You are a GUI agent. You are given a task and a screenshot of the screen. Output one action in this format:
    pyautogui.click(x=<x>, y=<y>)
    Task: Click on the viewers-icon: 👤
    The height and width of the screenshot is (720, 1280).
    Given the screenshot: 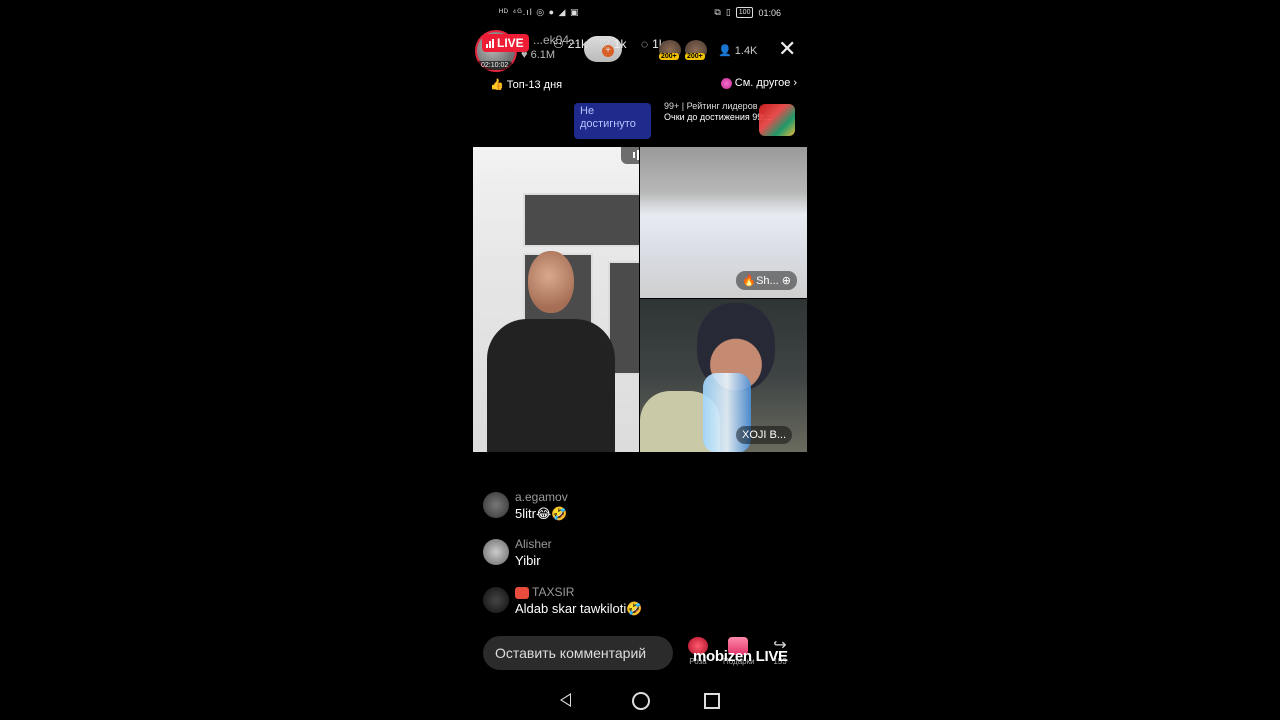 What is the action you would take?
    pyautogui.click(x=725, y=51)
    